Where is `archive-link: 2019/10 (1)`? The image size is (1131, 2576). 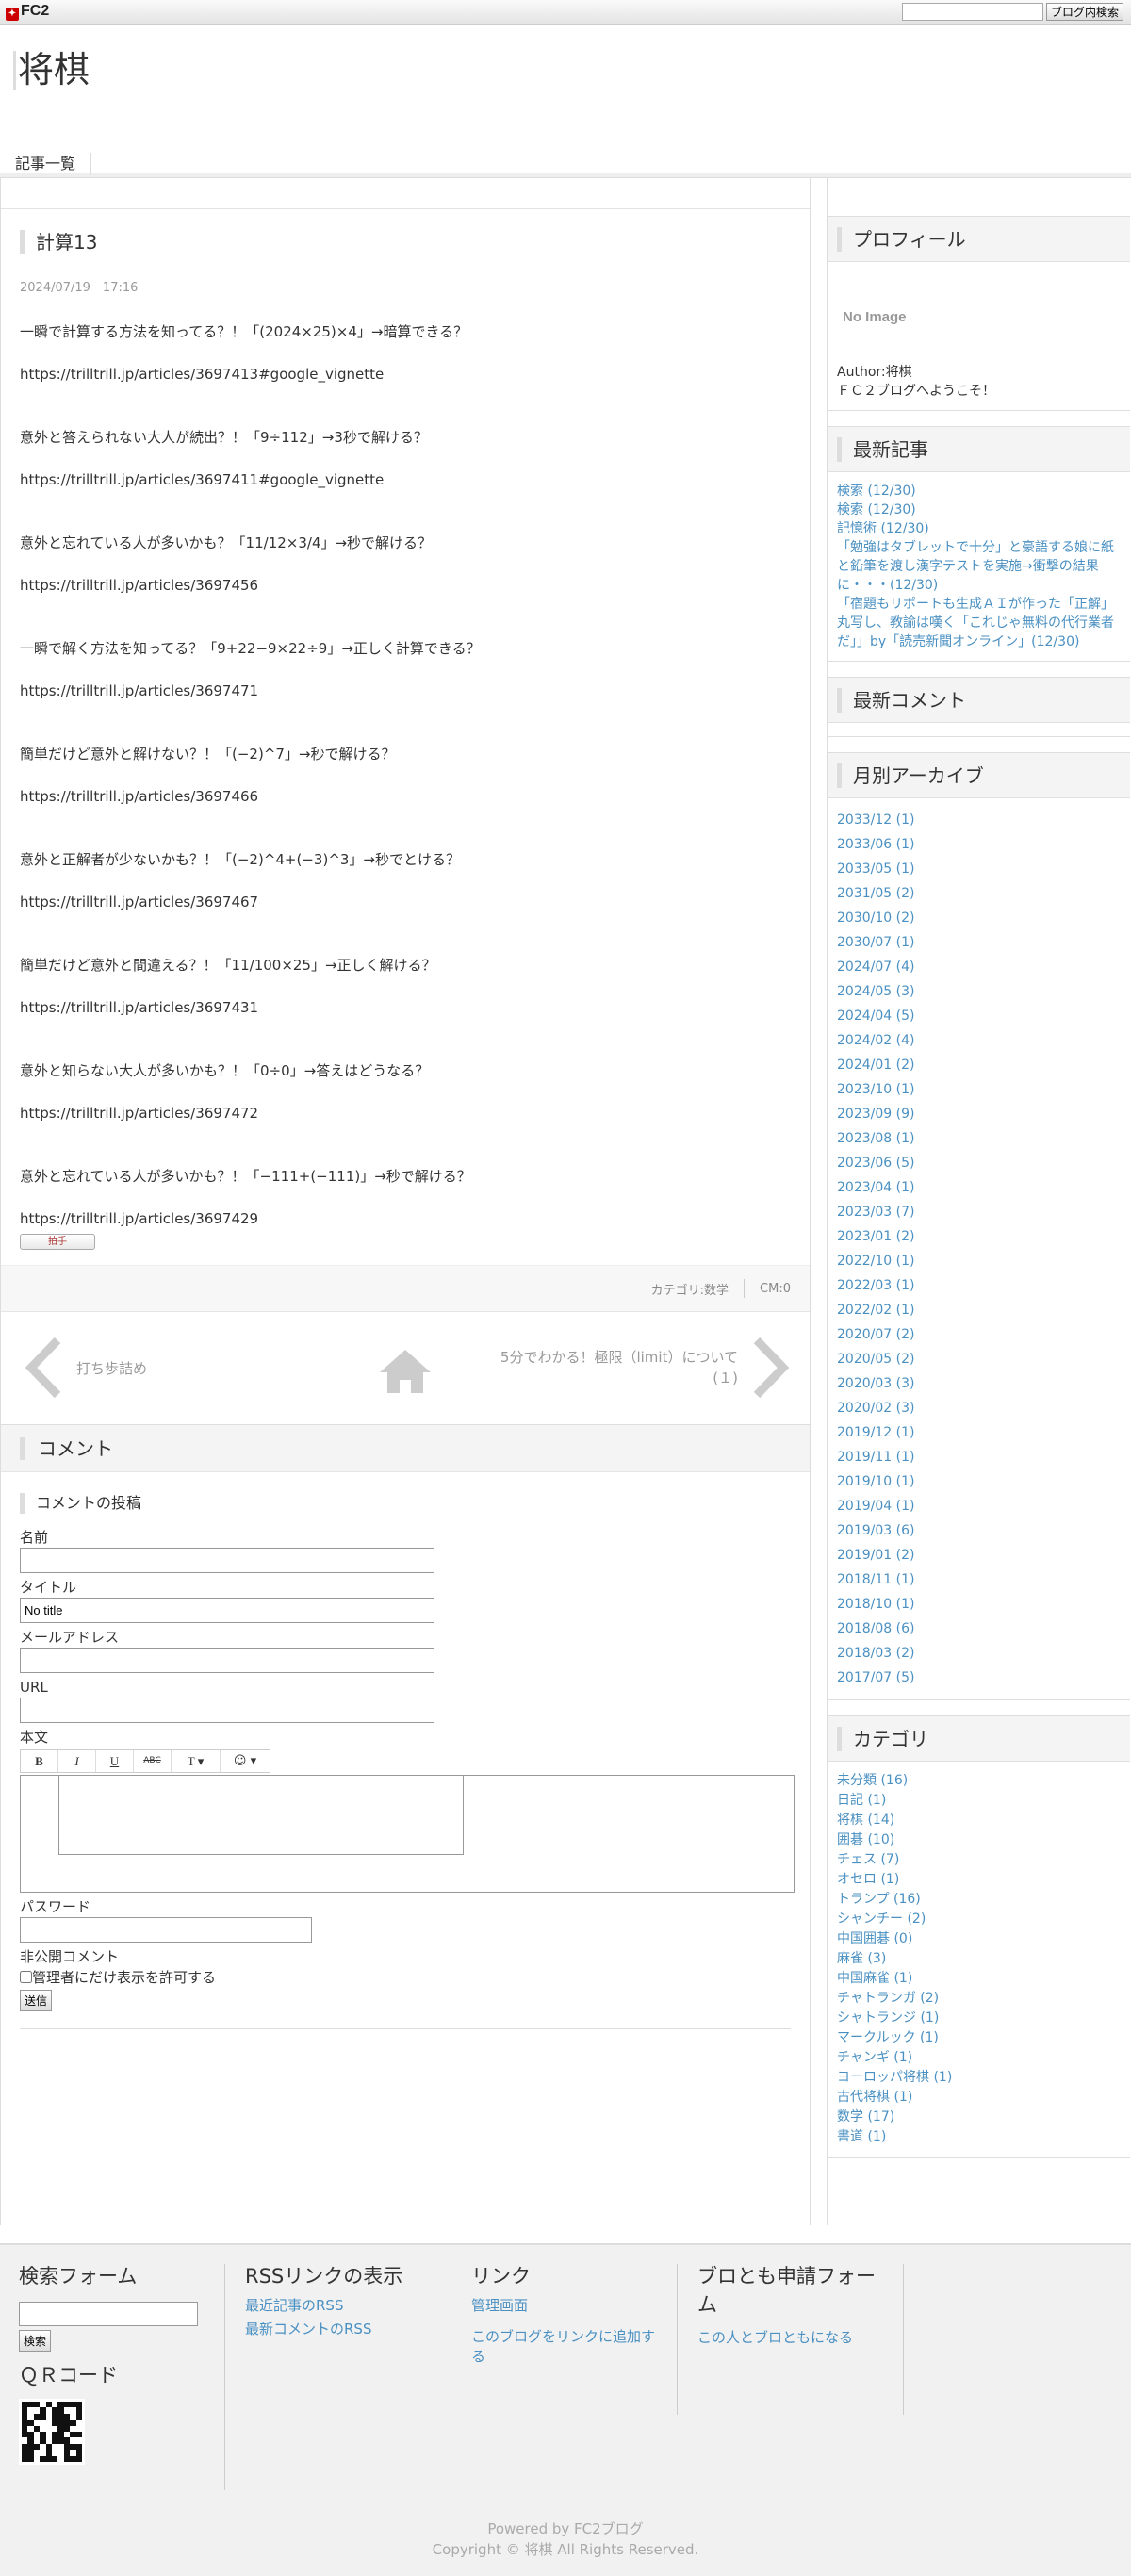
archive-link: 2019/10 (1) is located at coordinates (979, 1481).